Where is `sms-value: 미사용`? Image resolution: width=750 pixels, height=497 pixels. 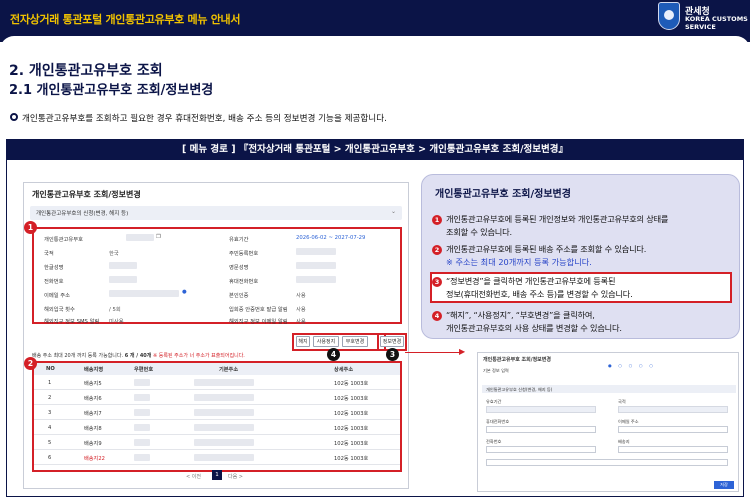 sms-value: 미사용 is located at coordinates (116, 322).